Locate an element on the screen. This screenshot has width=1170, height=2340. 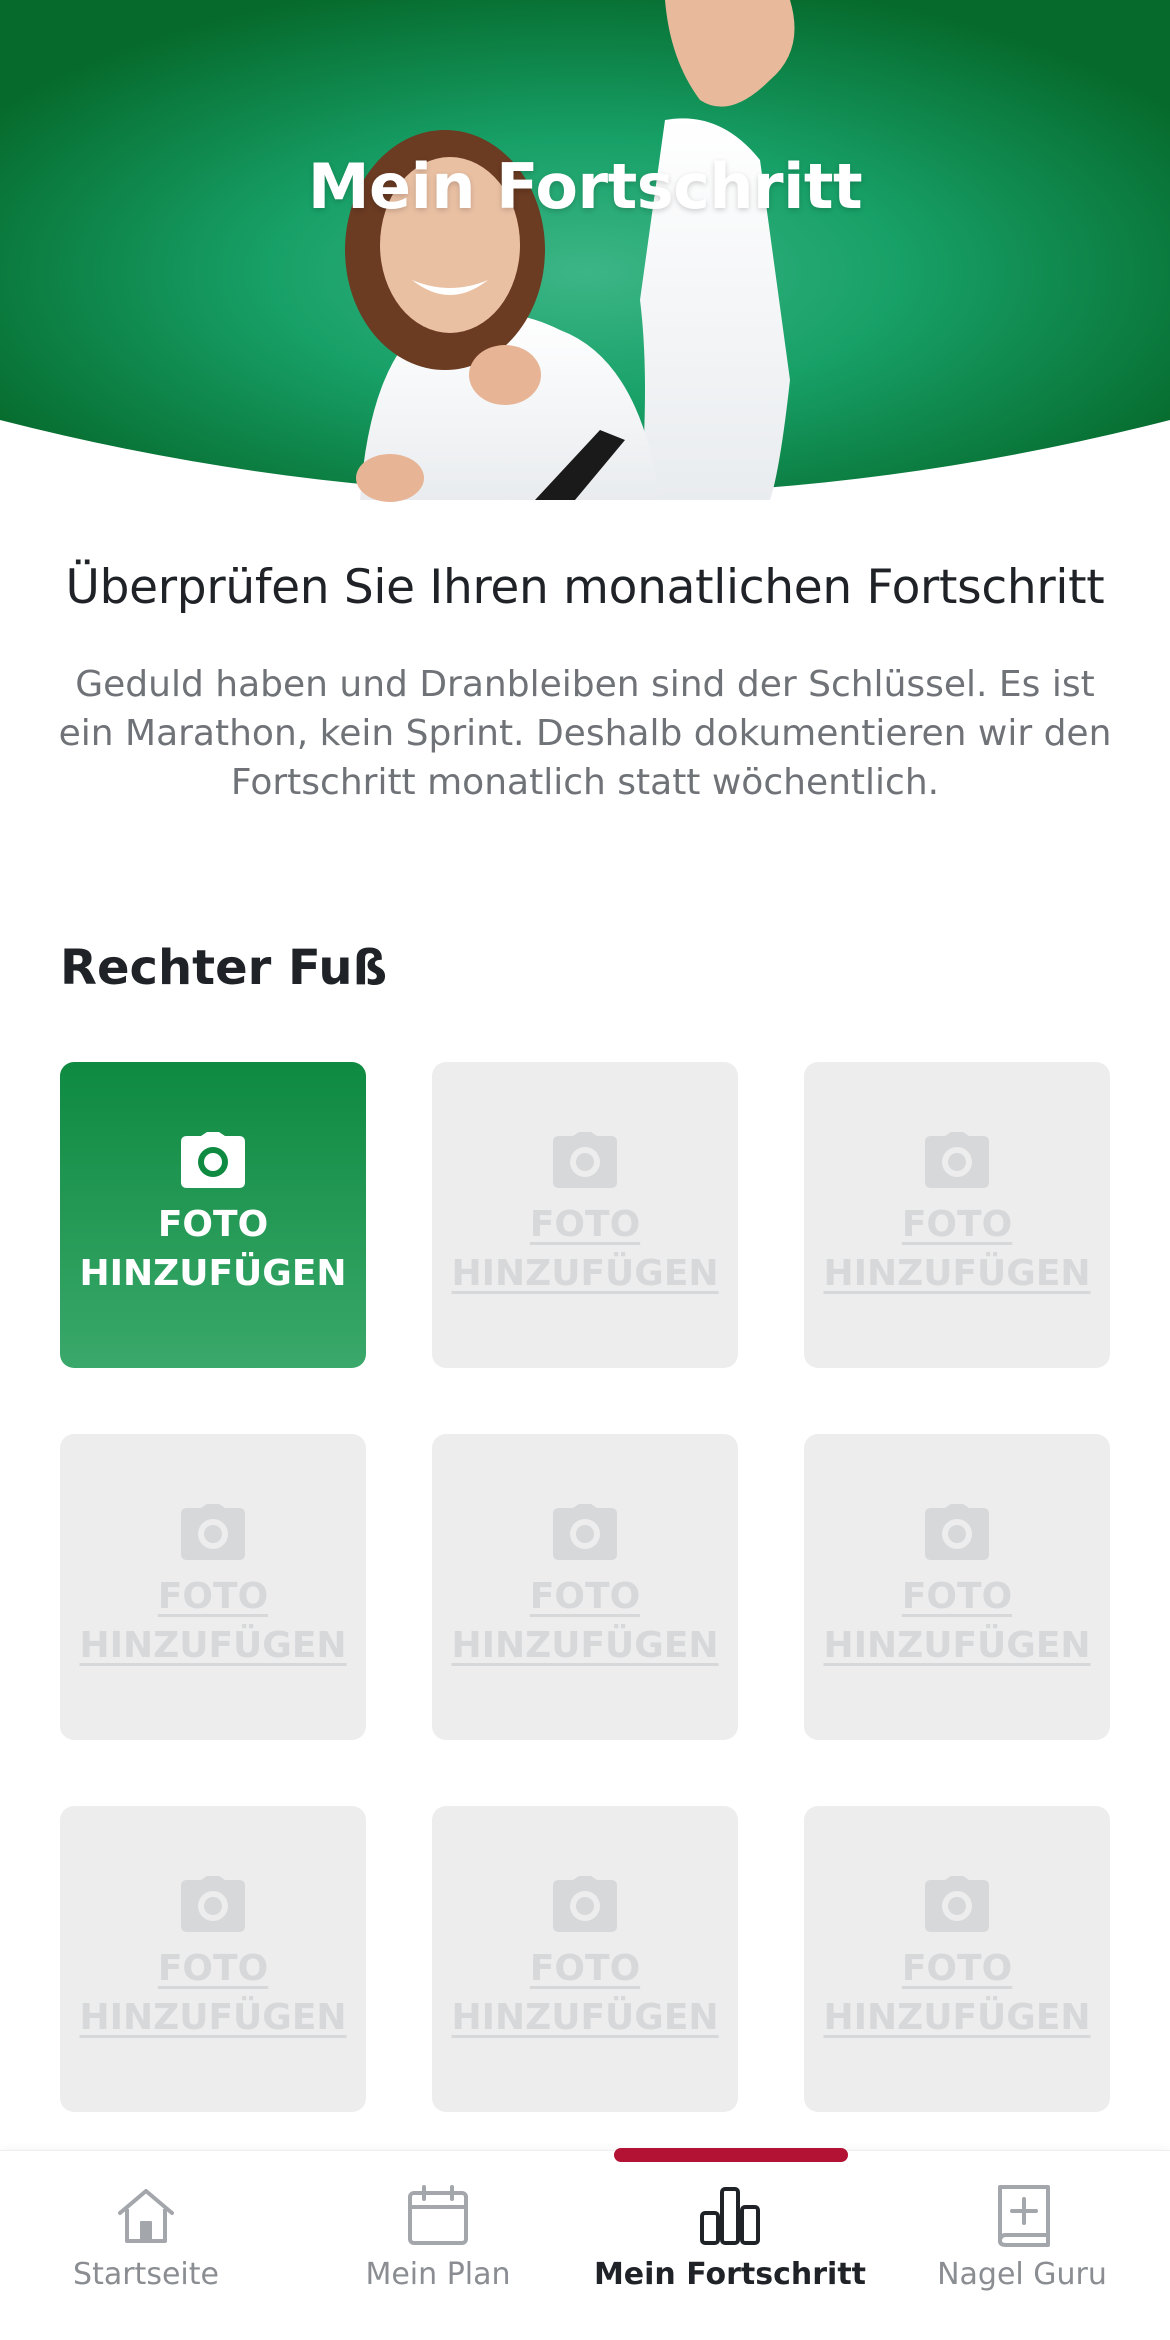
nav-item-mein-plan: Mein Plan is located at coordinates (438, 2245).